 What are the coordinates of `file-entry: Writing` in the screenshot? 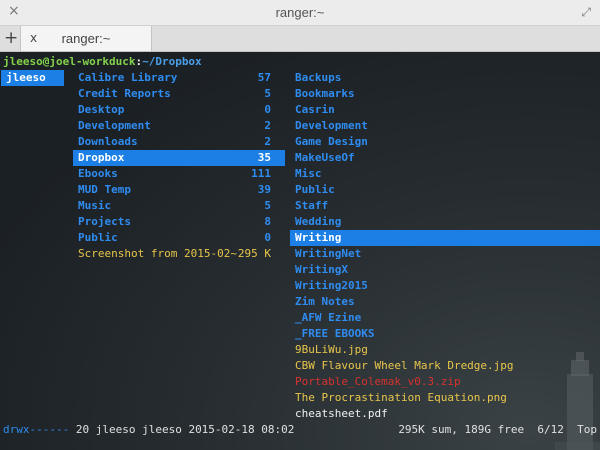 It's located at (445, 238).